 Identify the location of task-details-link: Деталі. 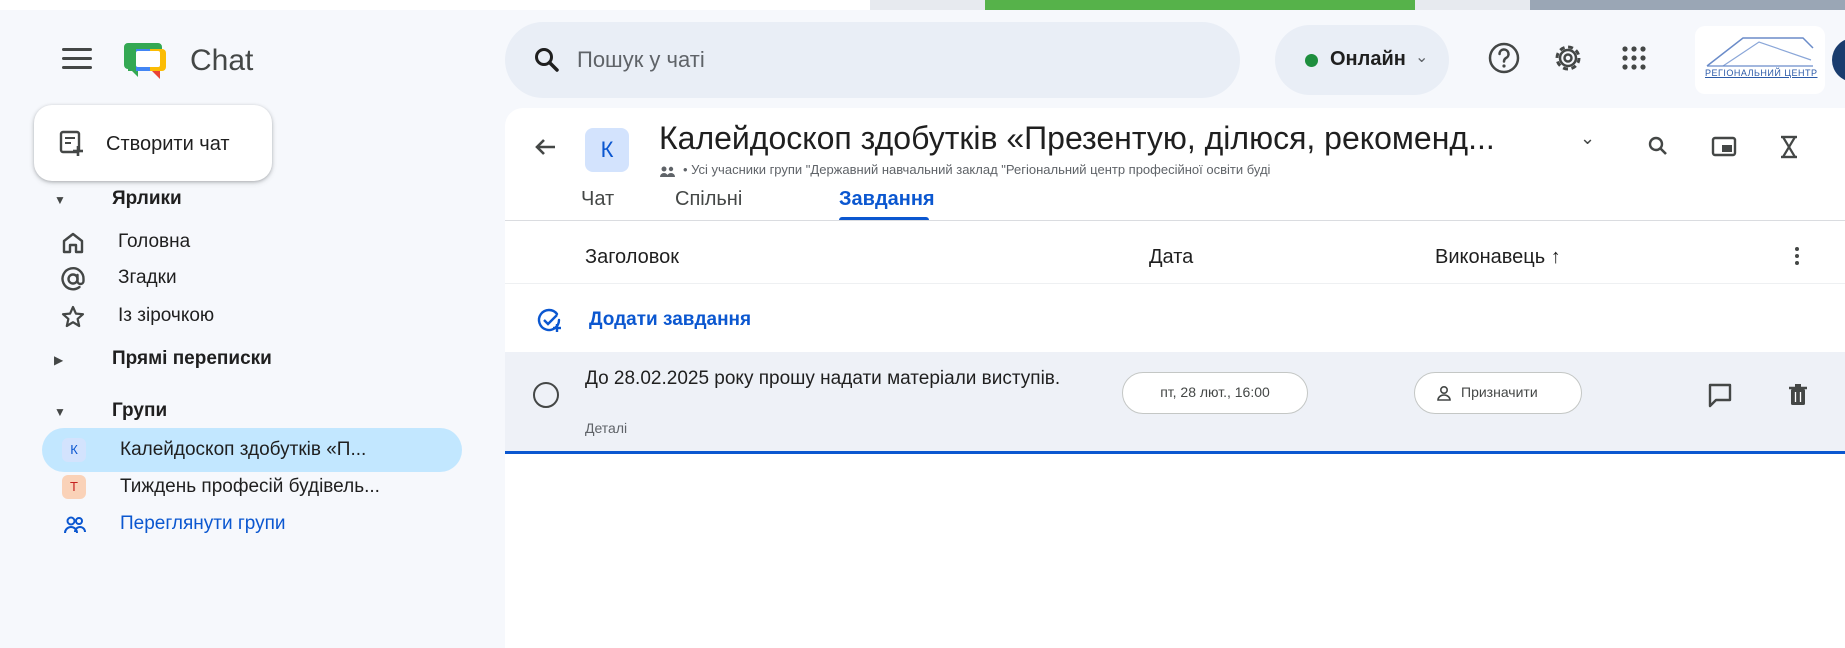
(606, 428).